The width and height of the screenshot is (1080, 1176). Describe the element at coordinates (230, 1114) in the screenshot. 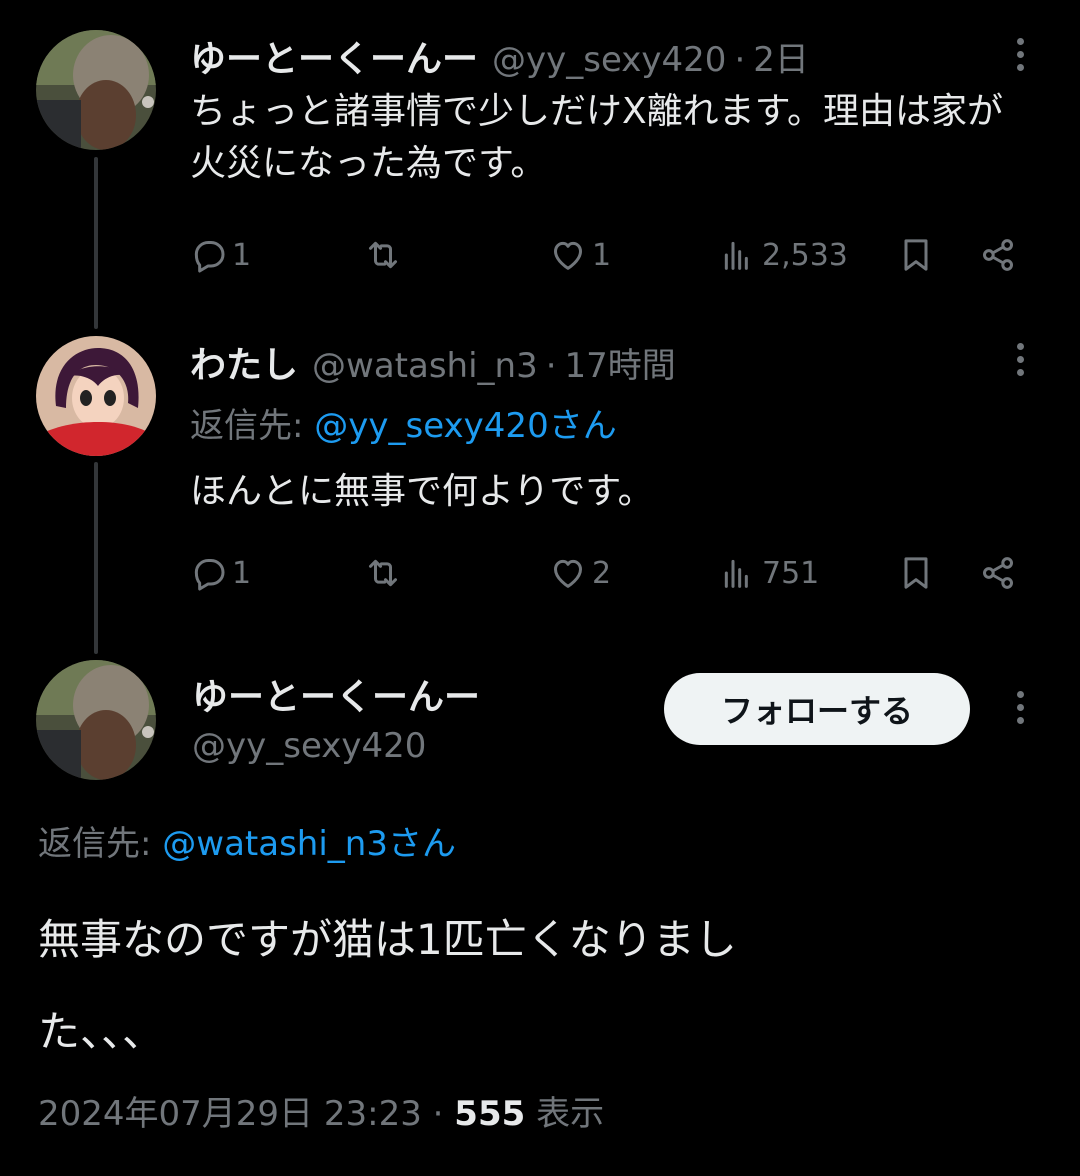

I see `post-date: 2024年07月29日 23:23` at that location.